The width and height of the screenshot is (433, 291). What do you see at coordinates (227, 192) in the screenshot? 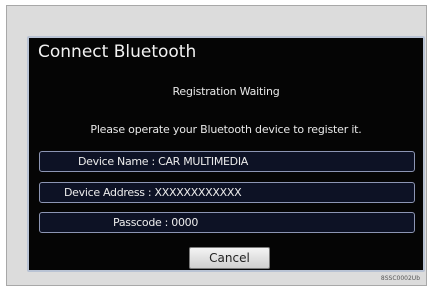
I see `device-address-field: Device Address : XXXXXXXXXXXX` at bounding box center [227, 192].